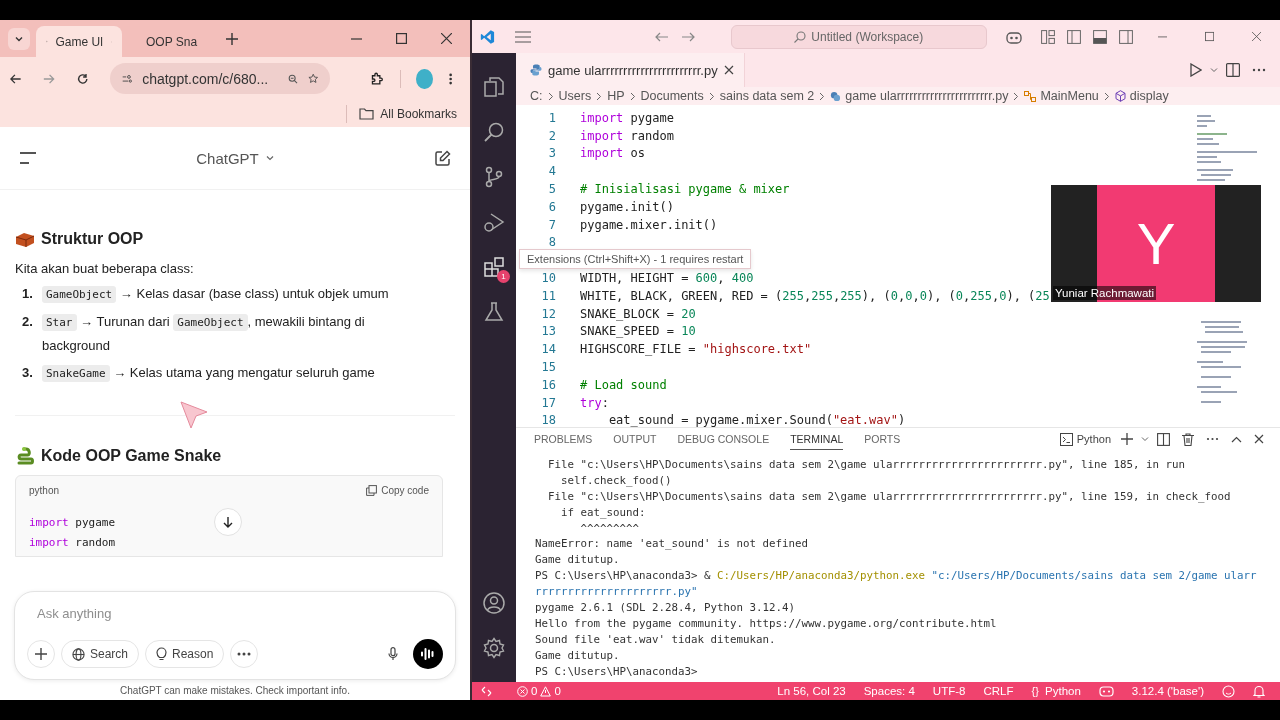  Describe the element at coordinates (889, 496) in the screenshot. I see `terminal-line: File "c:\Users\HP\Documents\sains data sem 2\game ularrrrrrrrrrrrrrrrrrrrrrr.py", line 159, in check_food` at that location.